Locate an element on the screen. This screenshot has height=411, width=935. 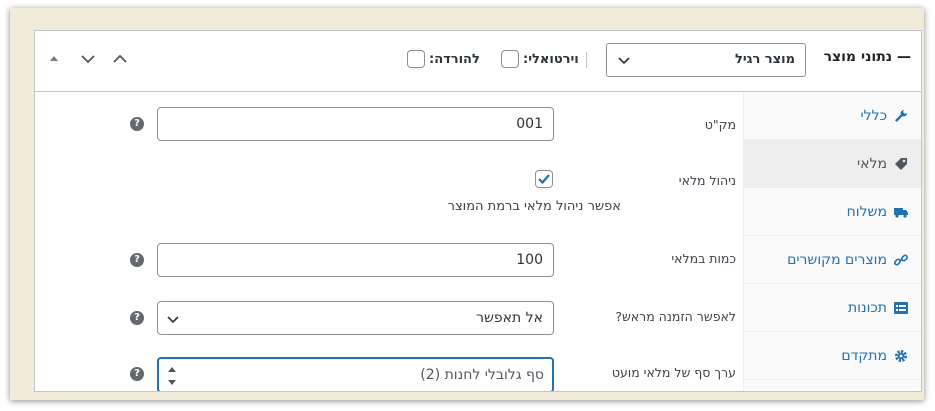
manage-stock-option is located at coordinates (544, 181).